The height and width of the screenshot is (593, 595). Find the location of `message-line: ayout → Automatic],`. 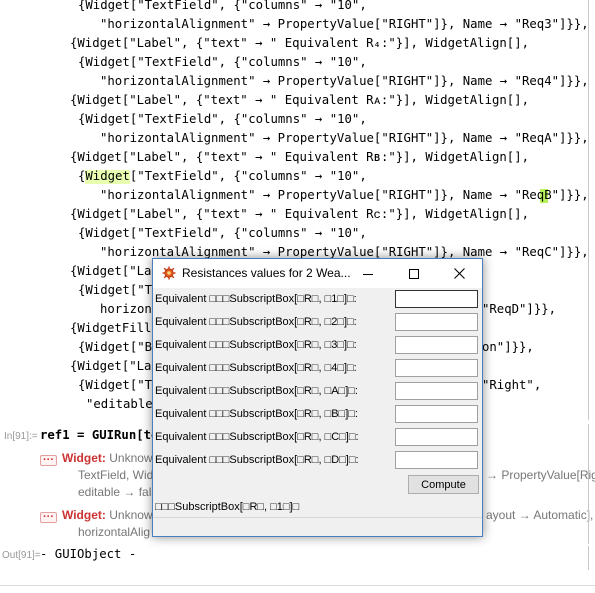

message-line: ayout → Automatic], is located at coordinates (540, 515).